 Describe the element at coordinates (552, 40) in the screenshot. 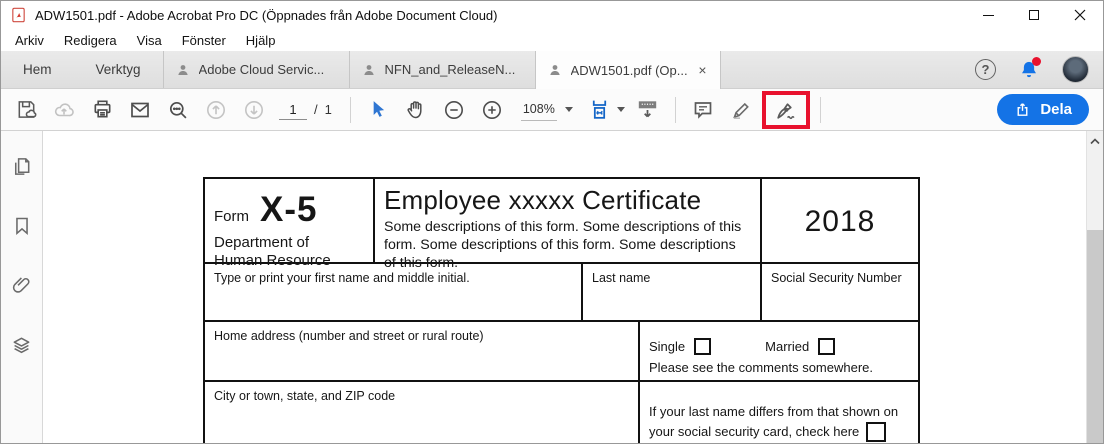

I see `menu-bar: Arkiv Redigera Visa Fönster Hjälp` at that location.